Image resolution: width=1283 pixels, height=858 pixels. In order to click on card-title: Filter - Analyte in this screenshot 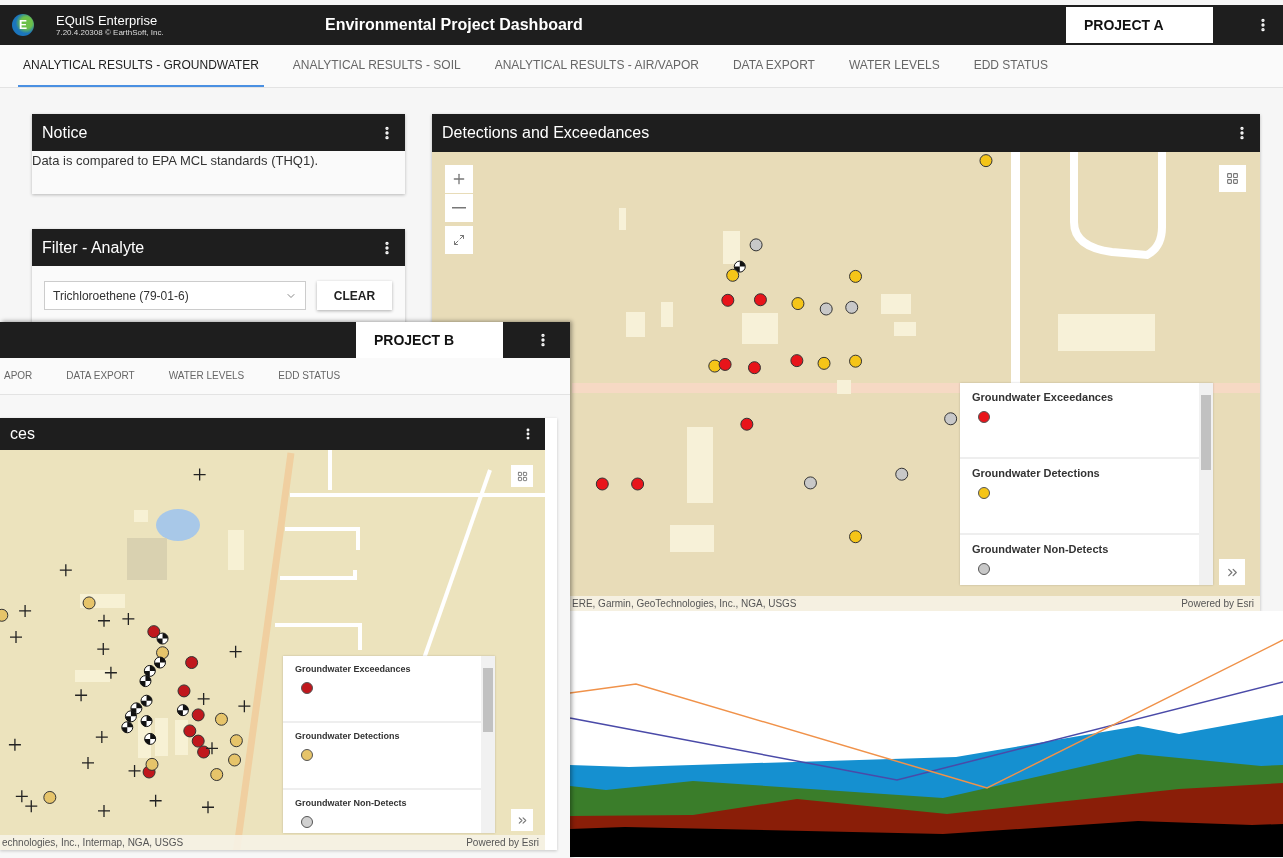, I will do `click(93, 247)`.